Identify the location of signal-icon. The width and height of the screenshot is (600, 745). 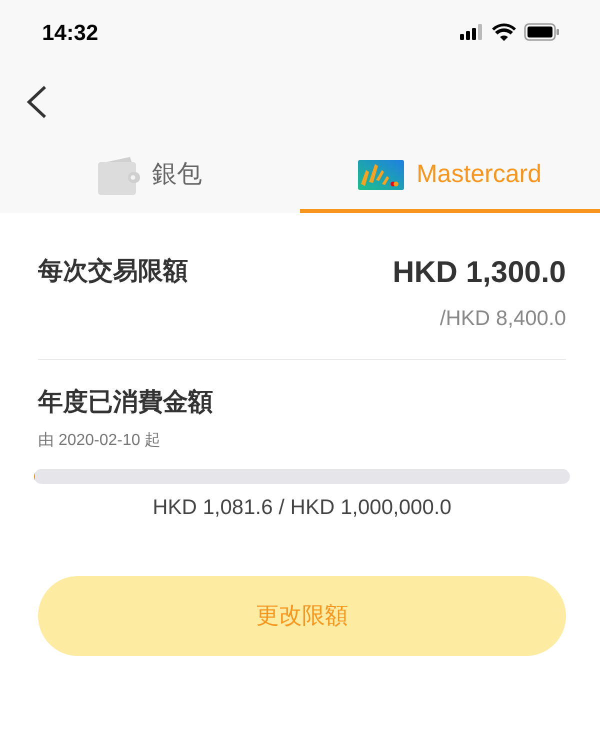
(472, 32).